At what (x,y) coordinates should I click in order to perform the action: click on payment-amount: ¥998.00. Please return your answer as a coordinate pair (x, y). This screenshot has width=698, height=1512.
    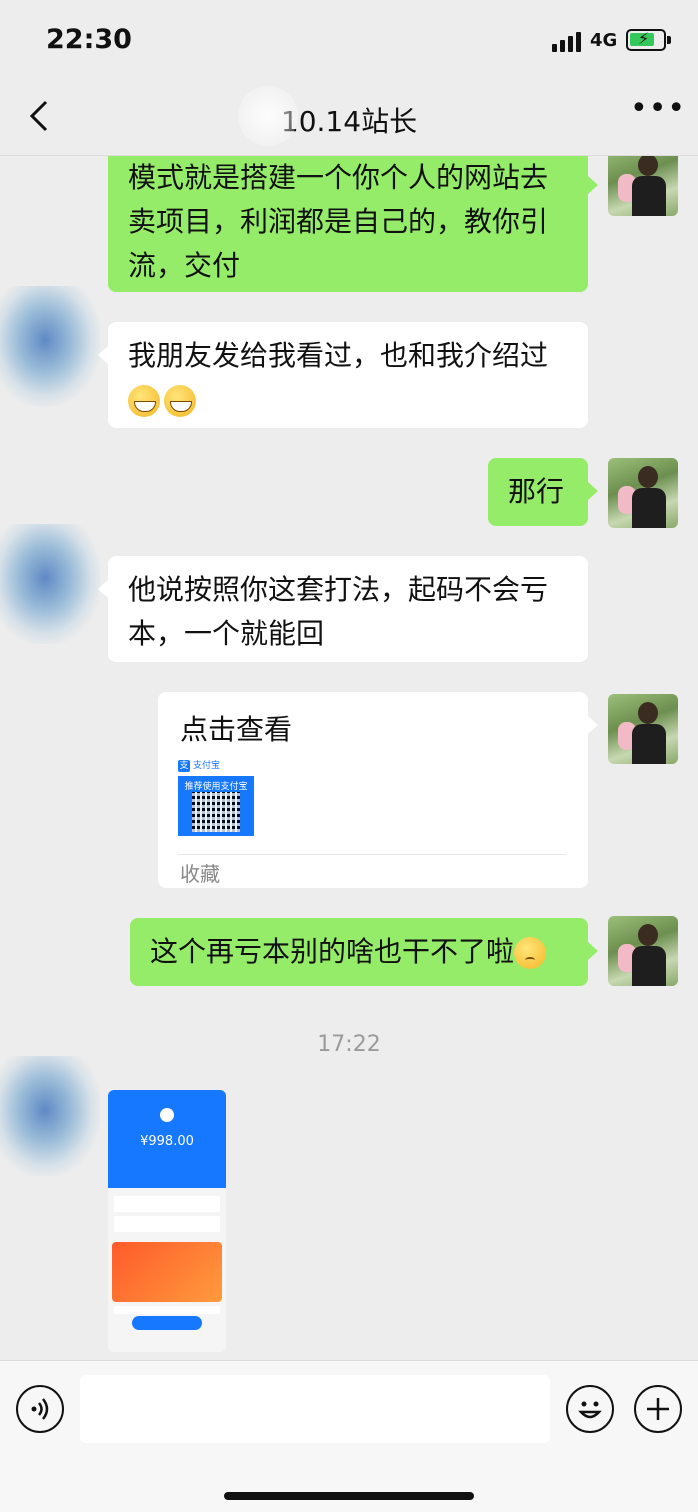
    Looking at the image, I should click on (167, 1141).